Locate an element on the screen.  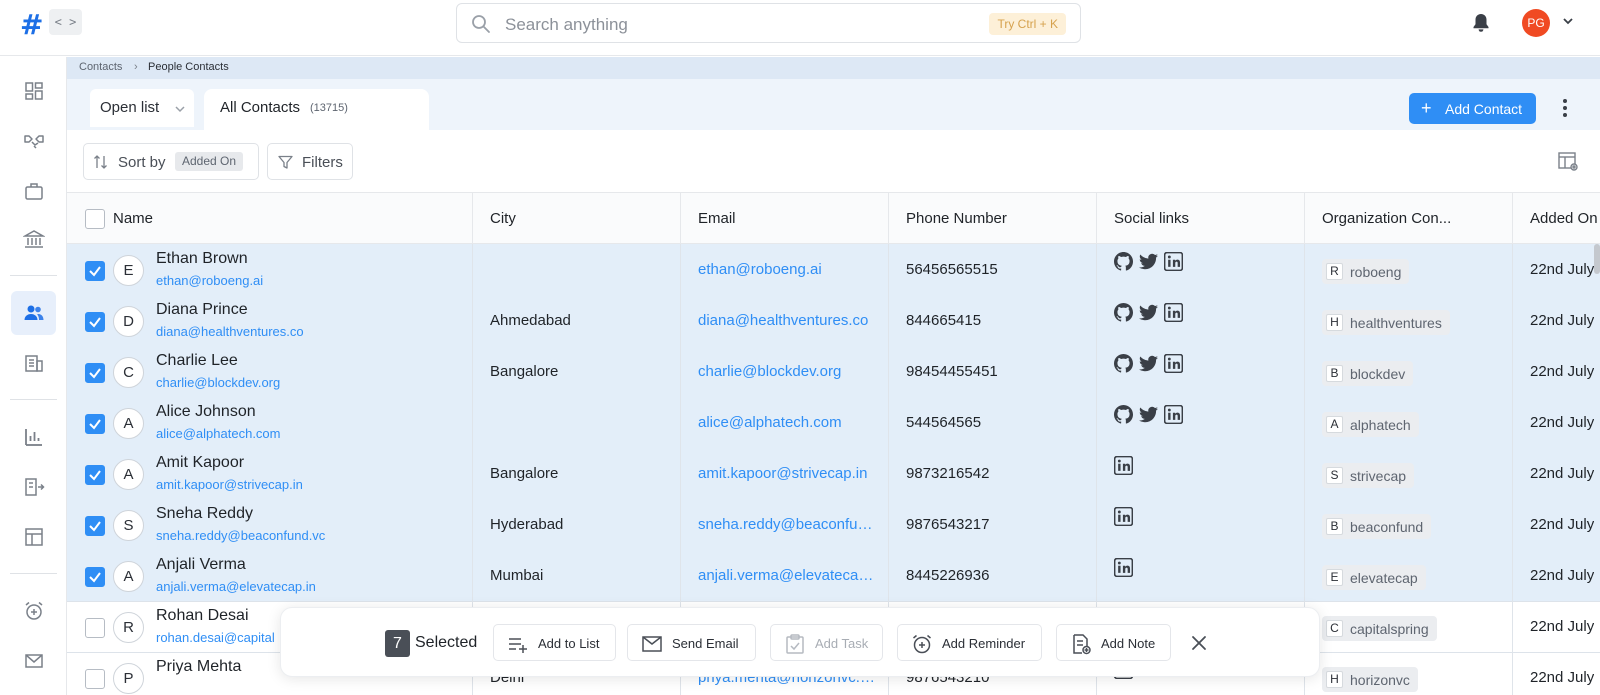
column-header-added-on: Added On is located at coordinates (1556, 218).